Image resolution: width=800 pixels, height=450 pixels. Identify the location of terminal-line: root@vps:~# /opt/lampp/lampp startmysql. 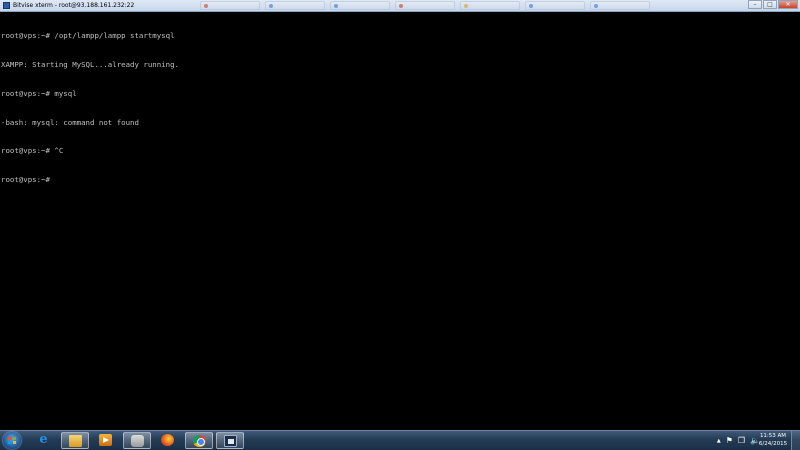
(88, 36).